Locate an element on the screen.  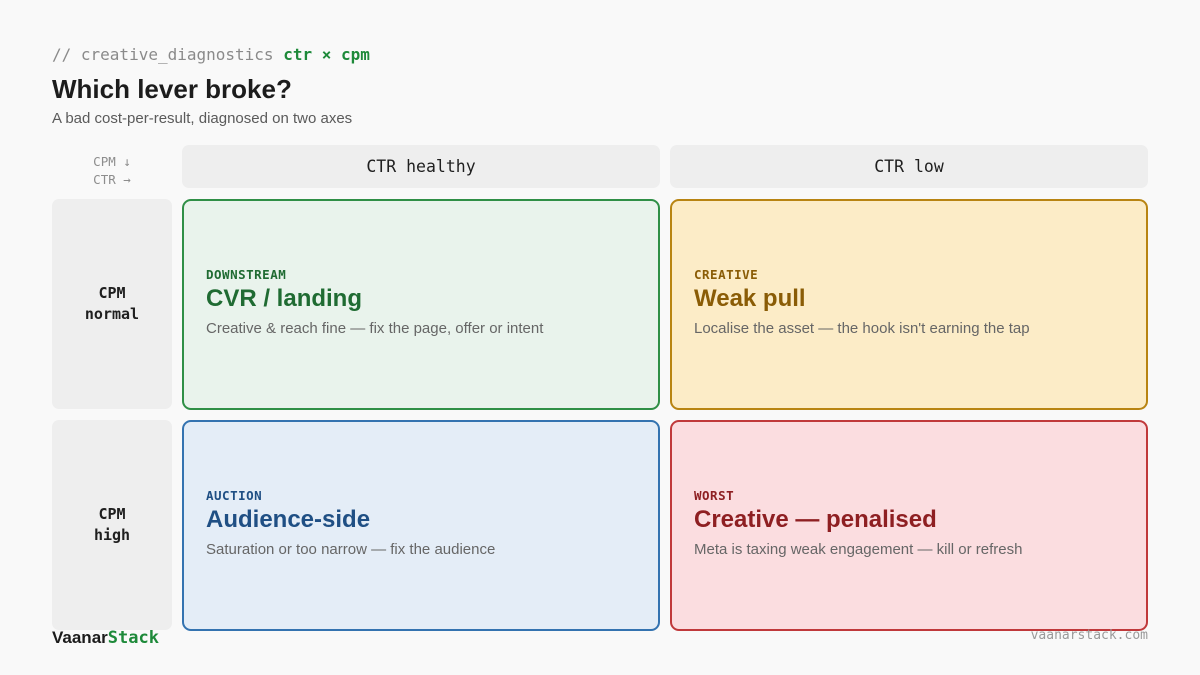
quadrant-title: Audience-side is located at coordinates (288, 519).